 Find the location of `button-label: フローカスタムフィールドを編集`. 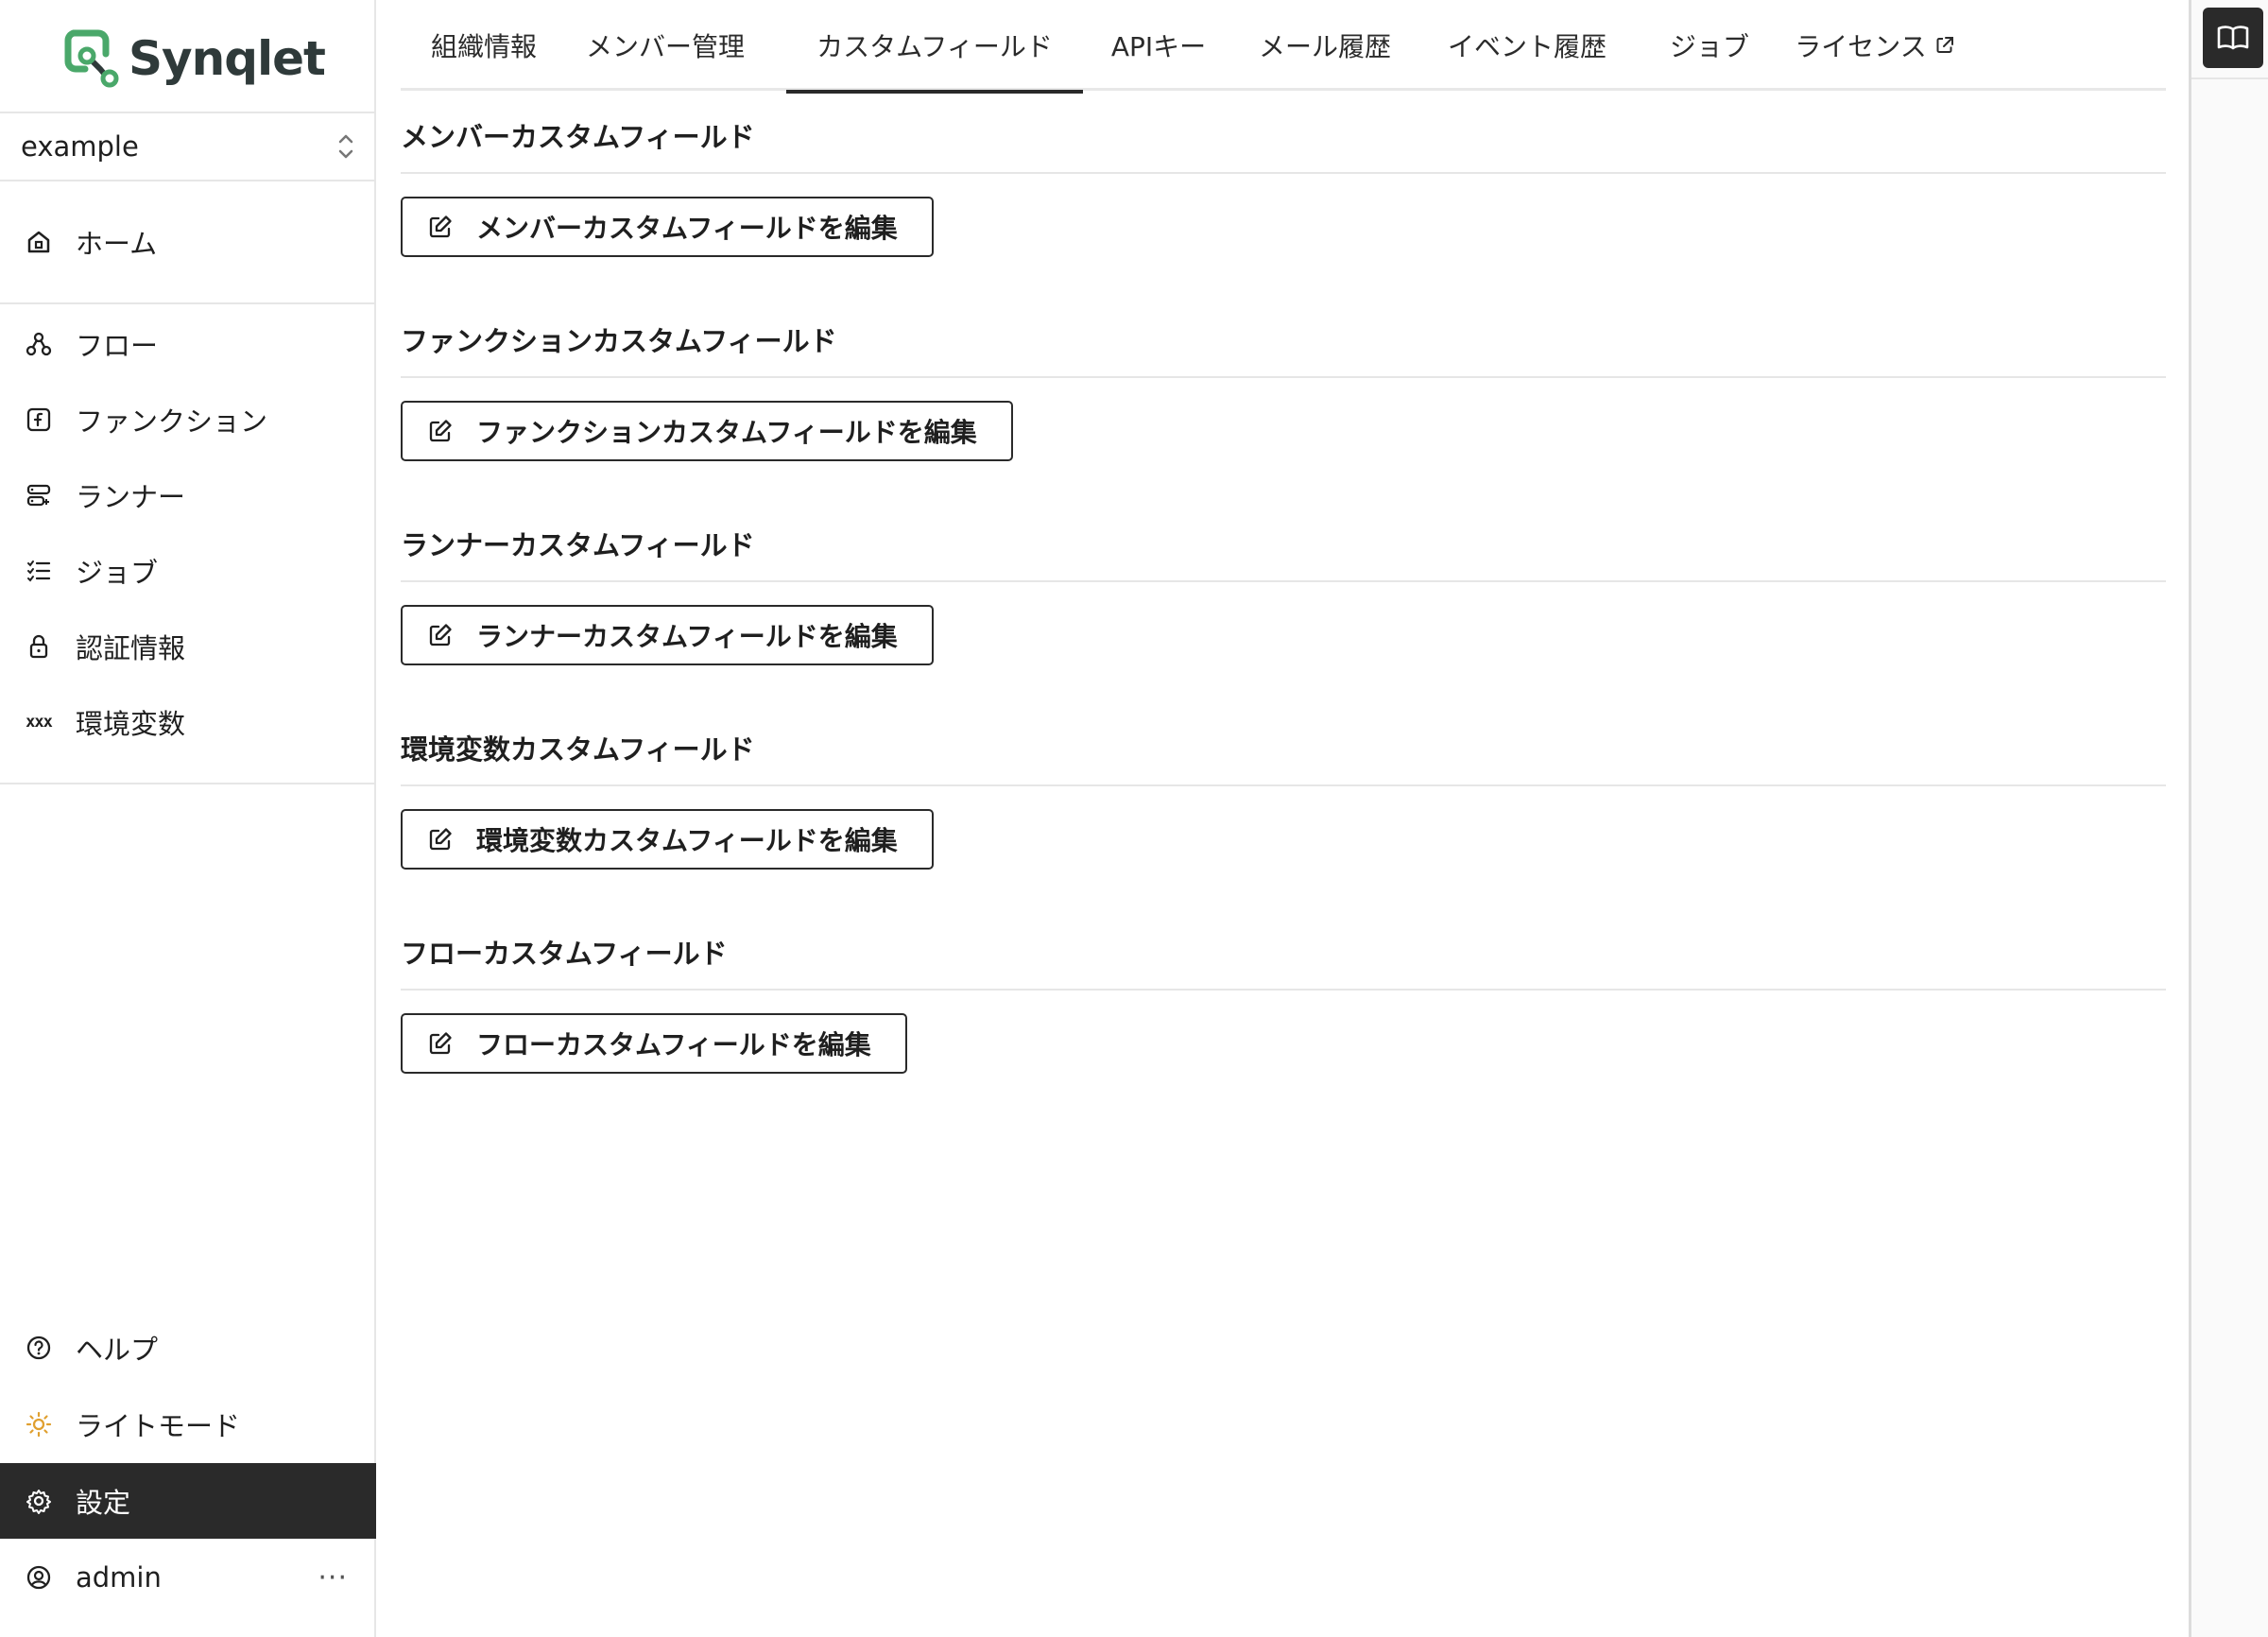

button-label: フローカスタムフィールドを編集 is located at coordinates (673, 1044).